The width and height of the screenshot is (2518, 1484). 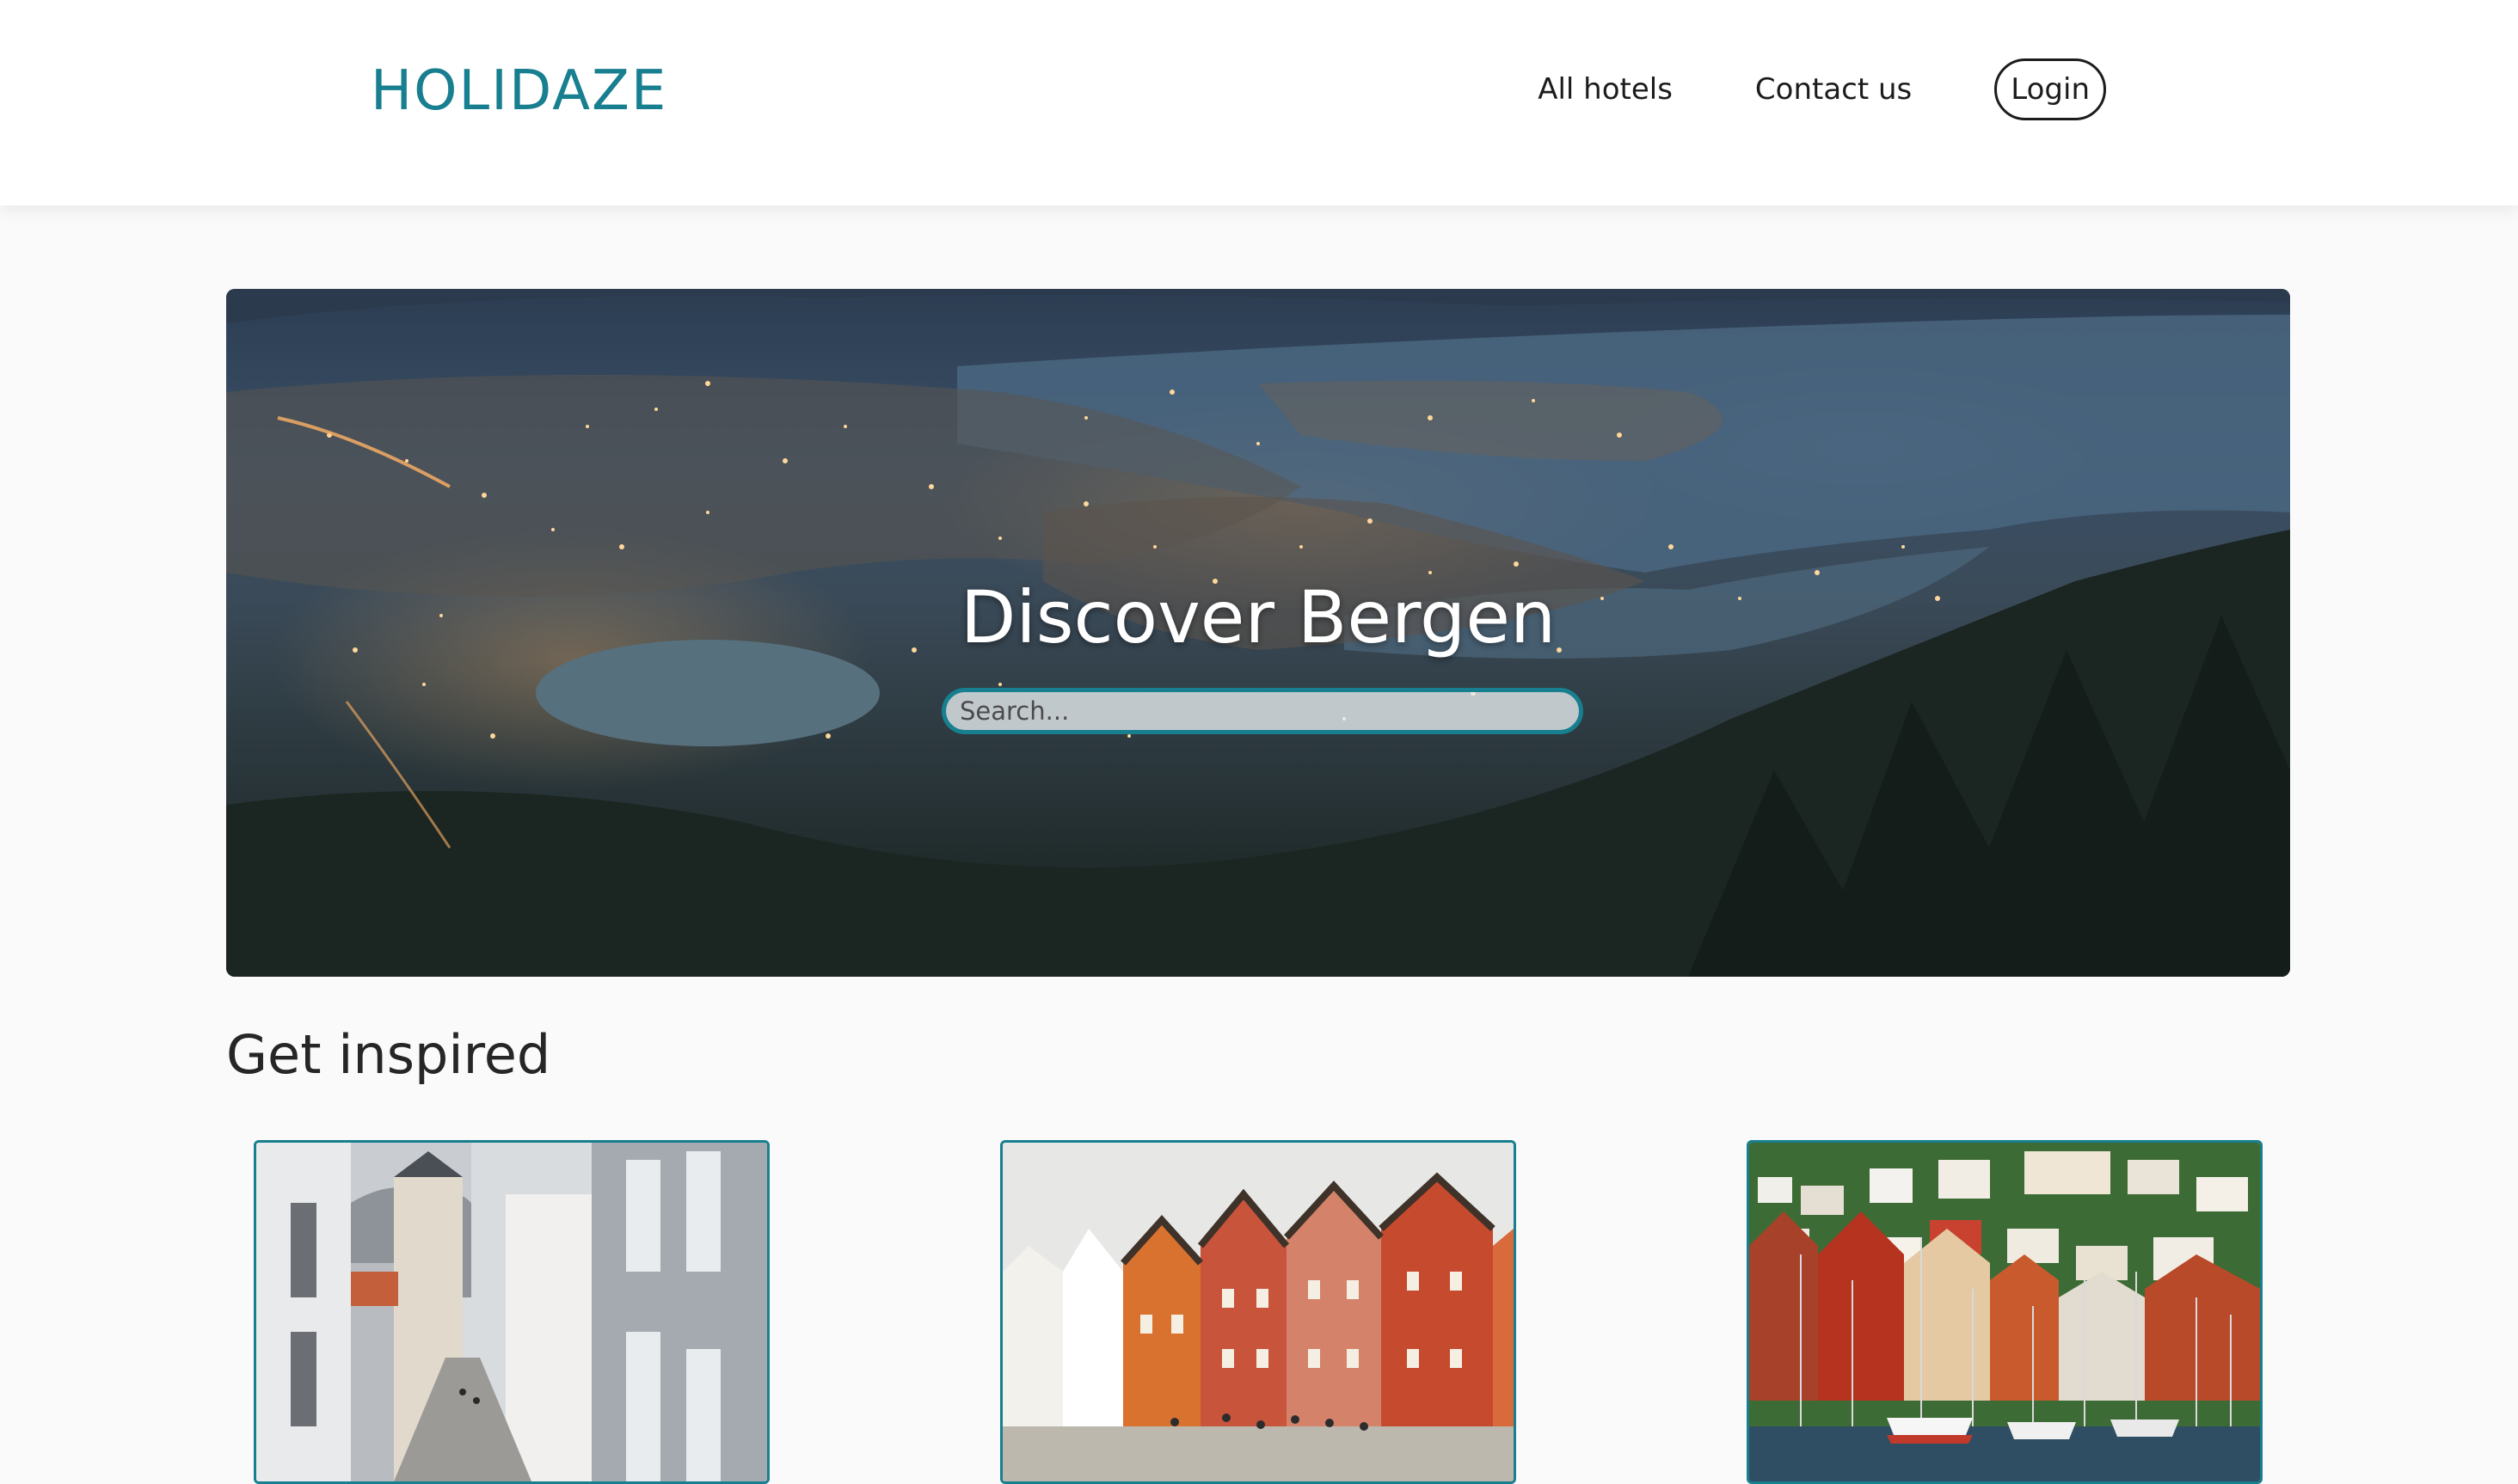 I want to click on nav-link-all-hotels: All hotels, so click(x=1606, y=89).